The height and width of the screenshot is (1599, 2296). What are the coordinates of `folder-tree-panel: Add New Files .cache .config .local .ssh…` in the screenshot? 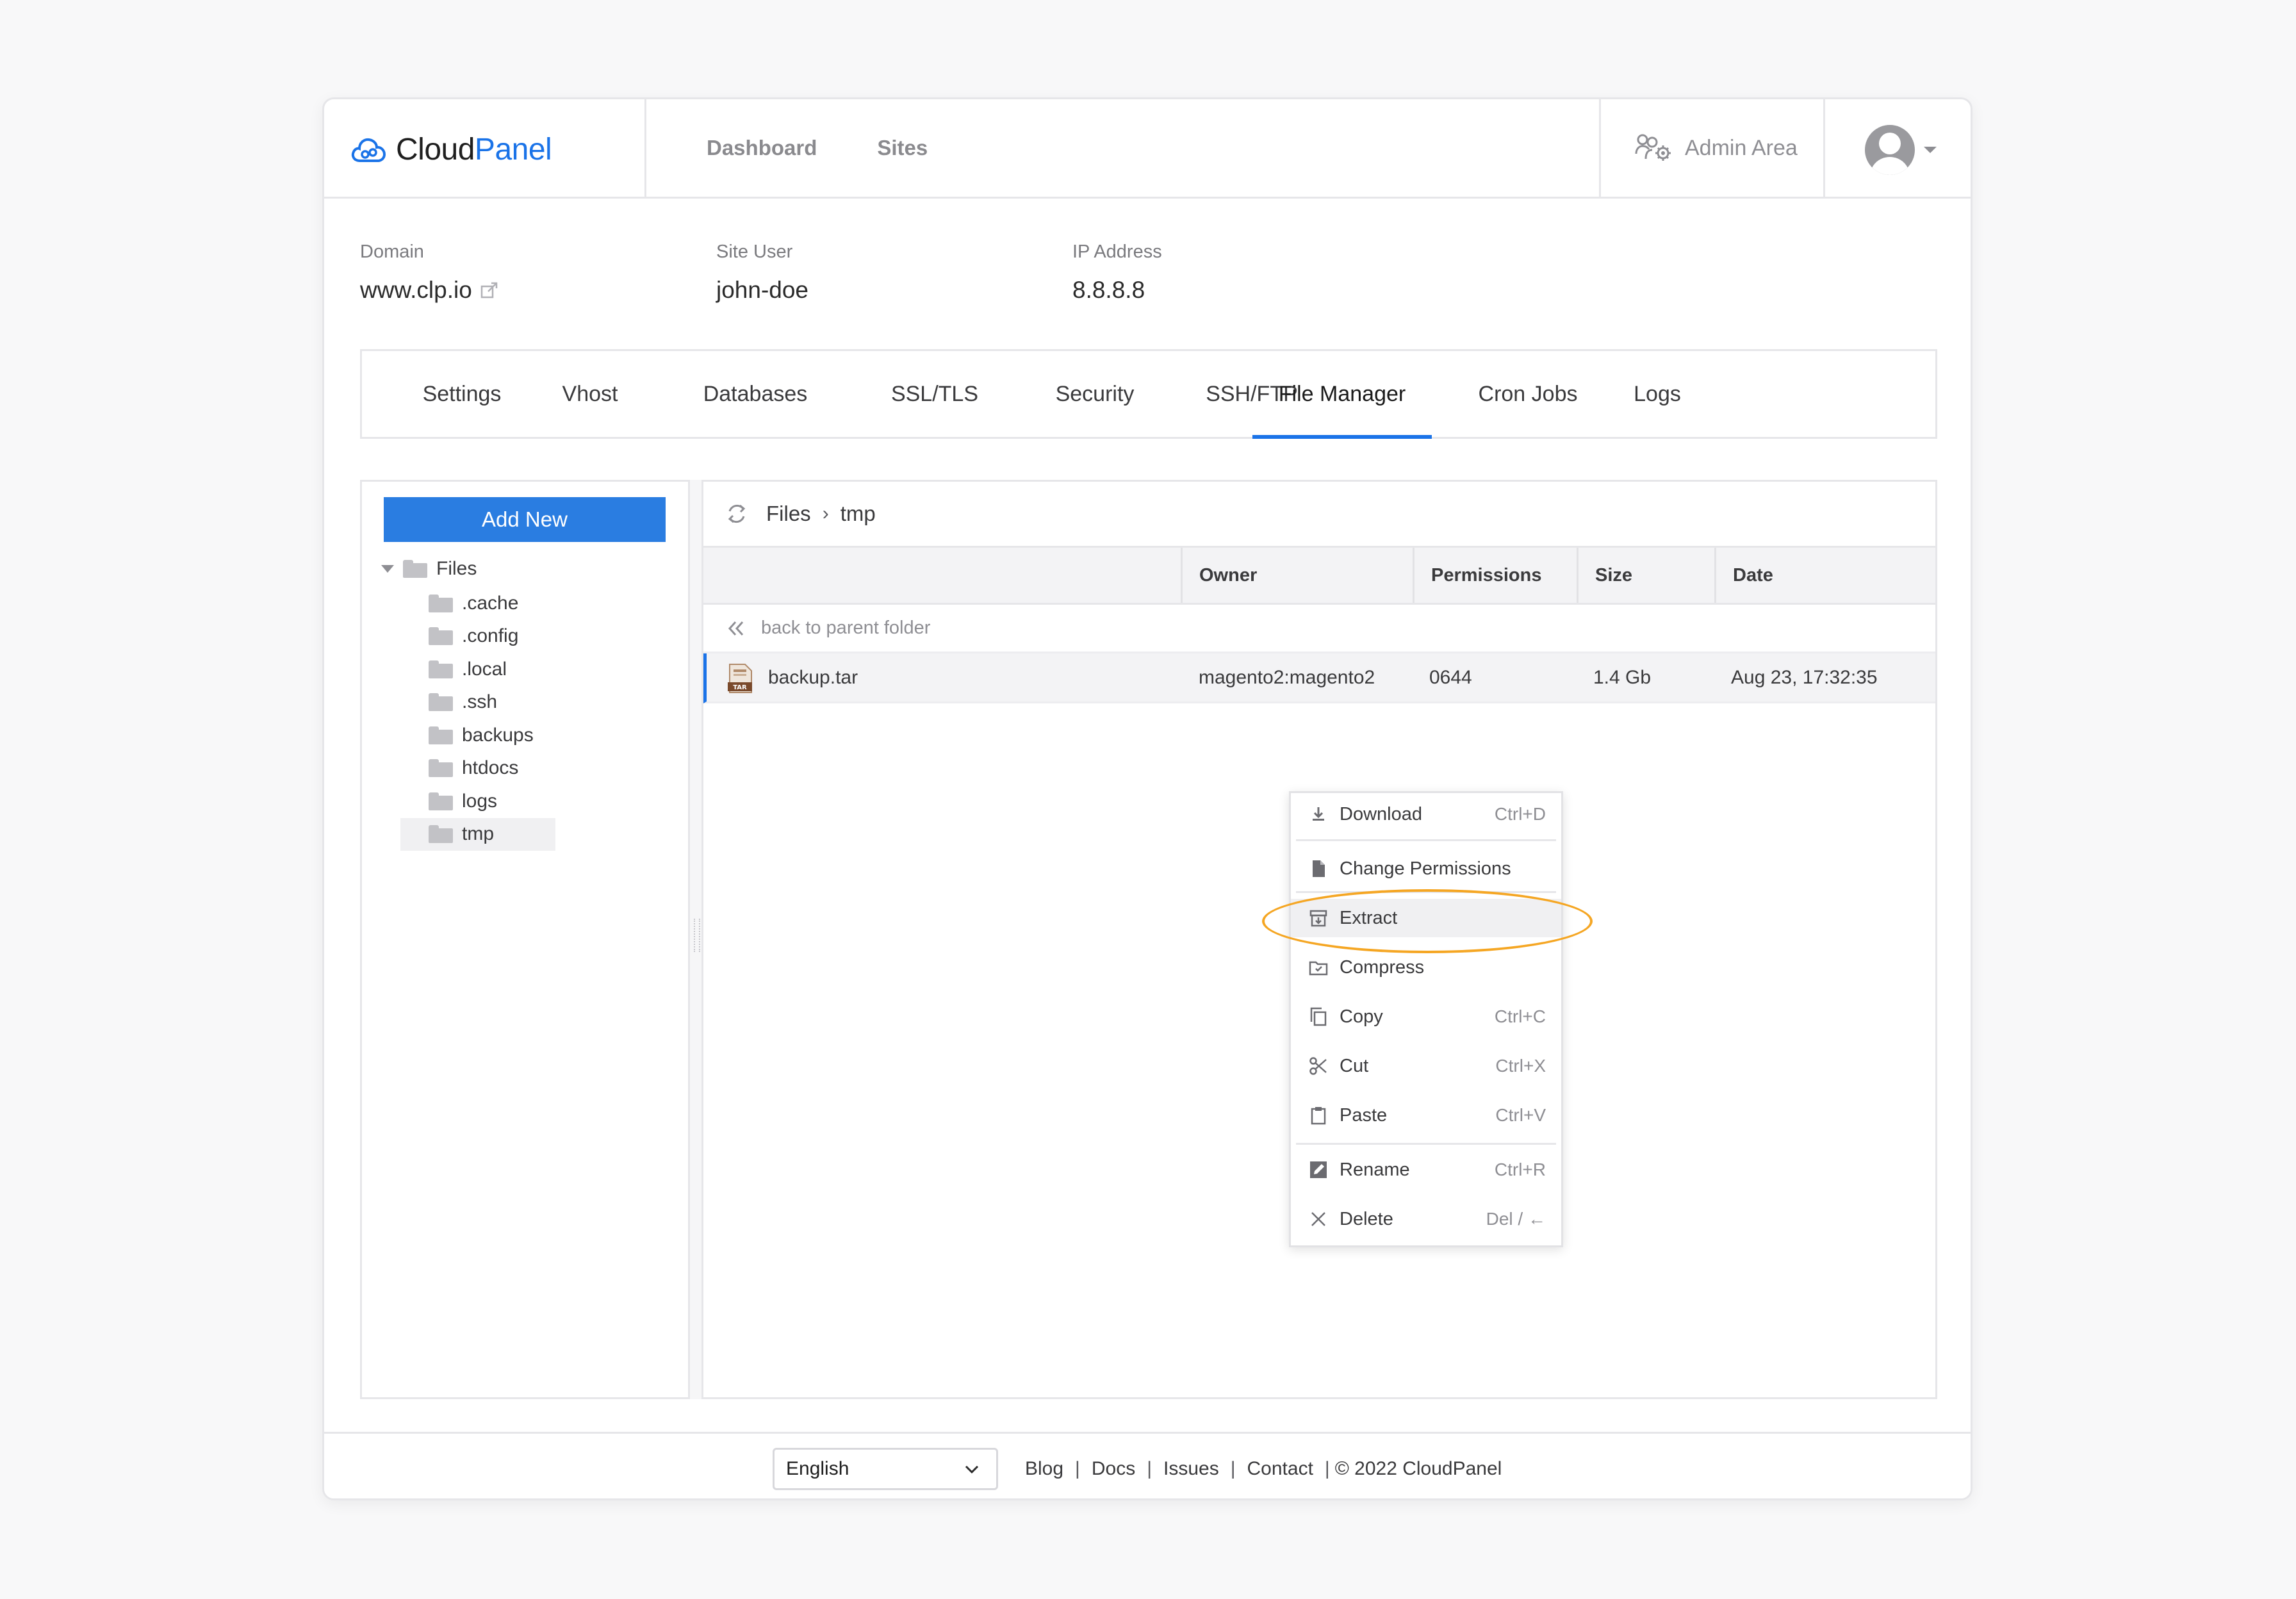 It's located at (524, 939).